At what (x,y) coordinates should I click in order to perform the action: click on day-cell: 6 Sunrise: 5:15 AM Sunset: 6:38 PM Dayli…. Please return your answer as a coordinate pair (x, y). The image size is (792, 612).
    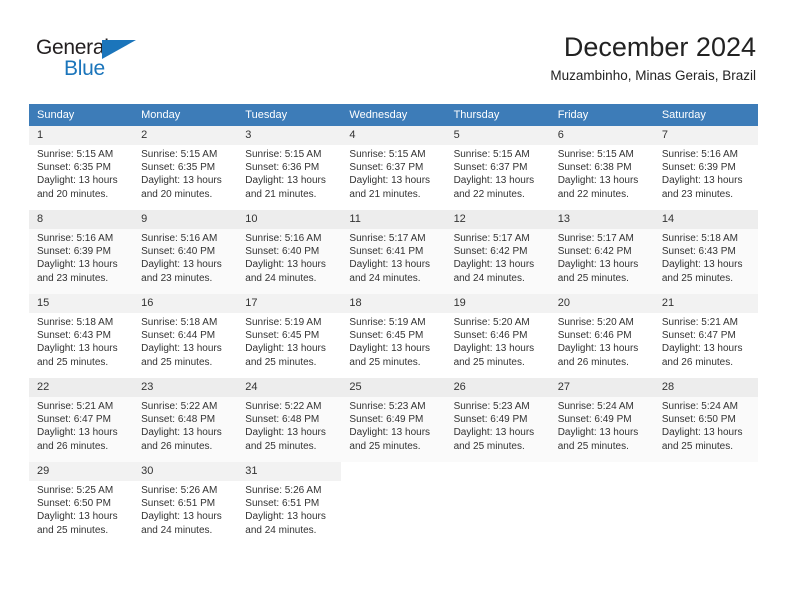
    Looking at the image, I should click on (601, 168).